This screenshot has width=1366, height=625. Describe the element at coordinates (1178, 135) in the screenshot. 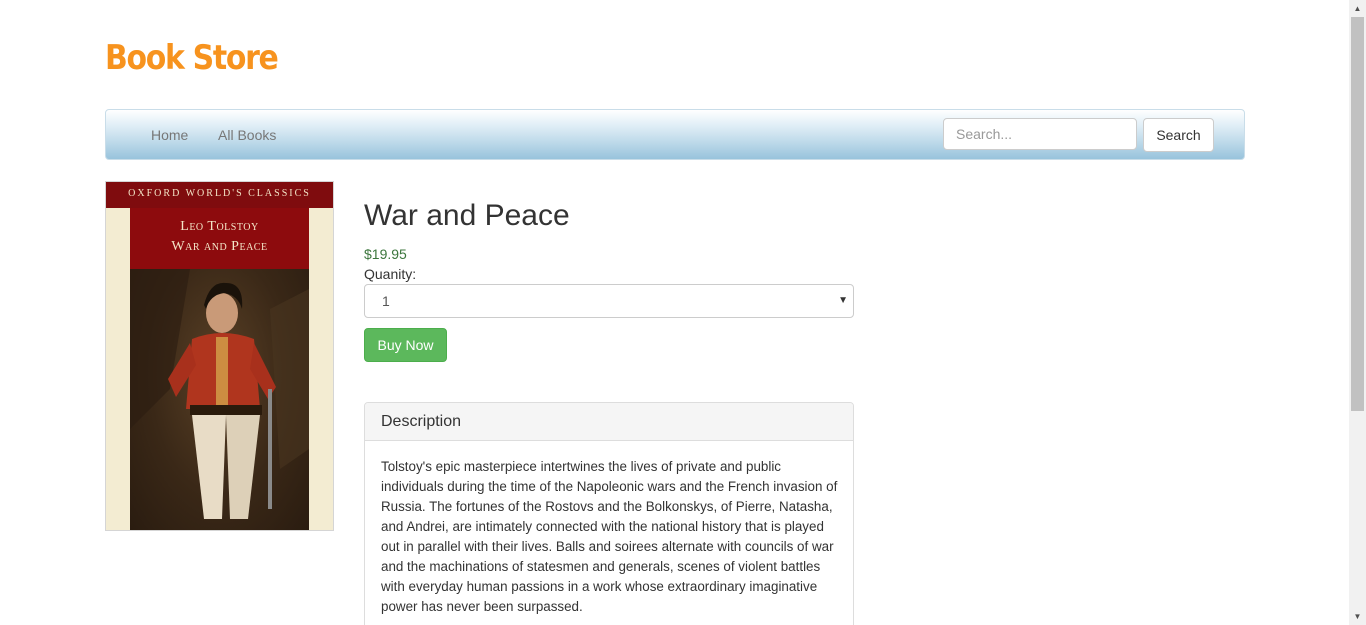

I see `search-button: Search` at that location.